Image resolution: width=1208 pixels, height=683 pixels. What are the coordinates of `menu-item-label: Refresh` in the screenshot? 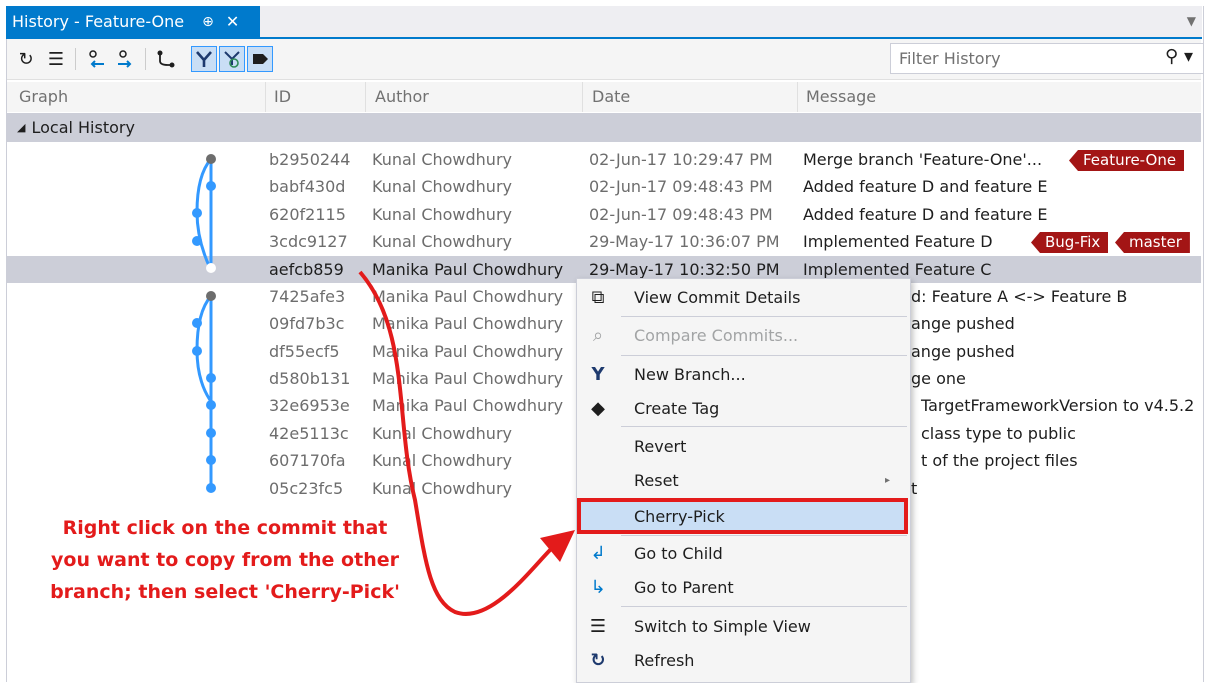 It's located at (664, 660).